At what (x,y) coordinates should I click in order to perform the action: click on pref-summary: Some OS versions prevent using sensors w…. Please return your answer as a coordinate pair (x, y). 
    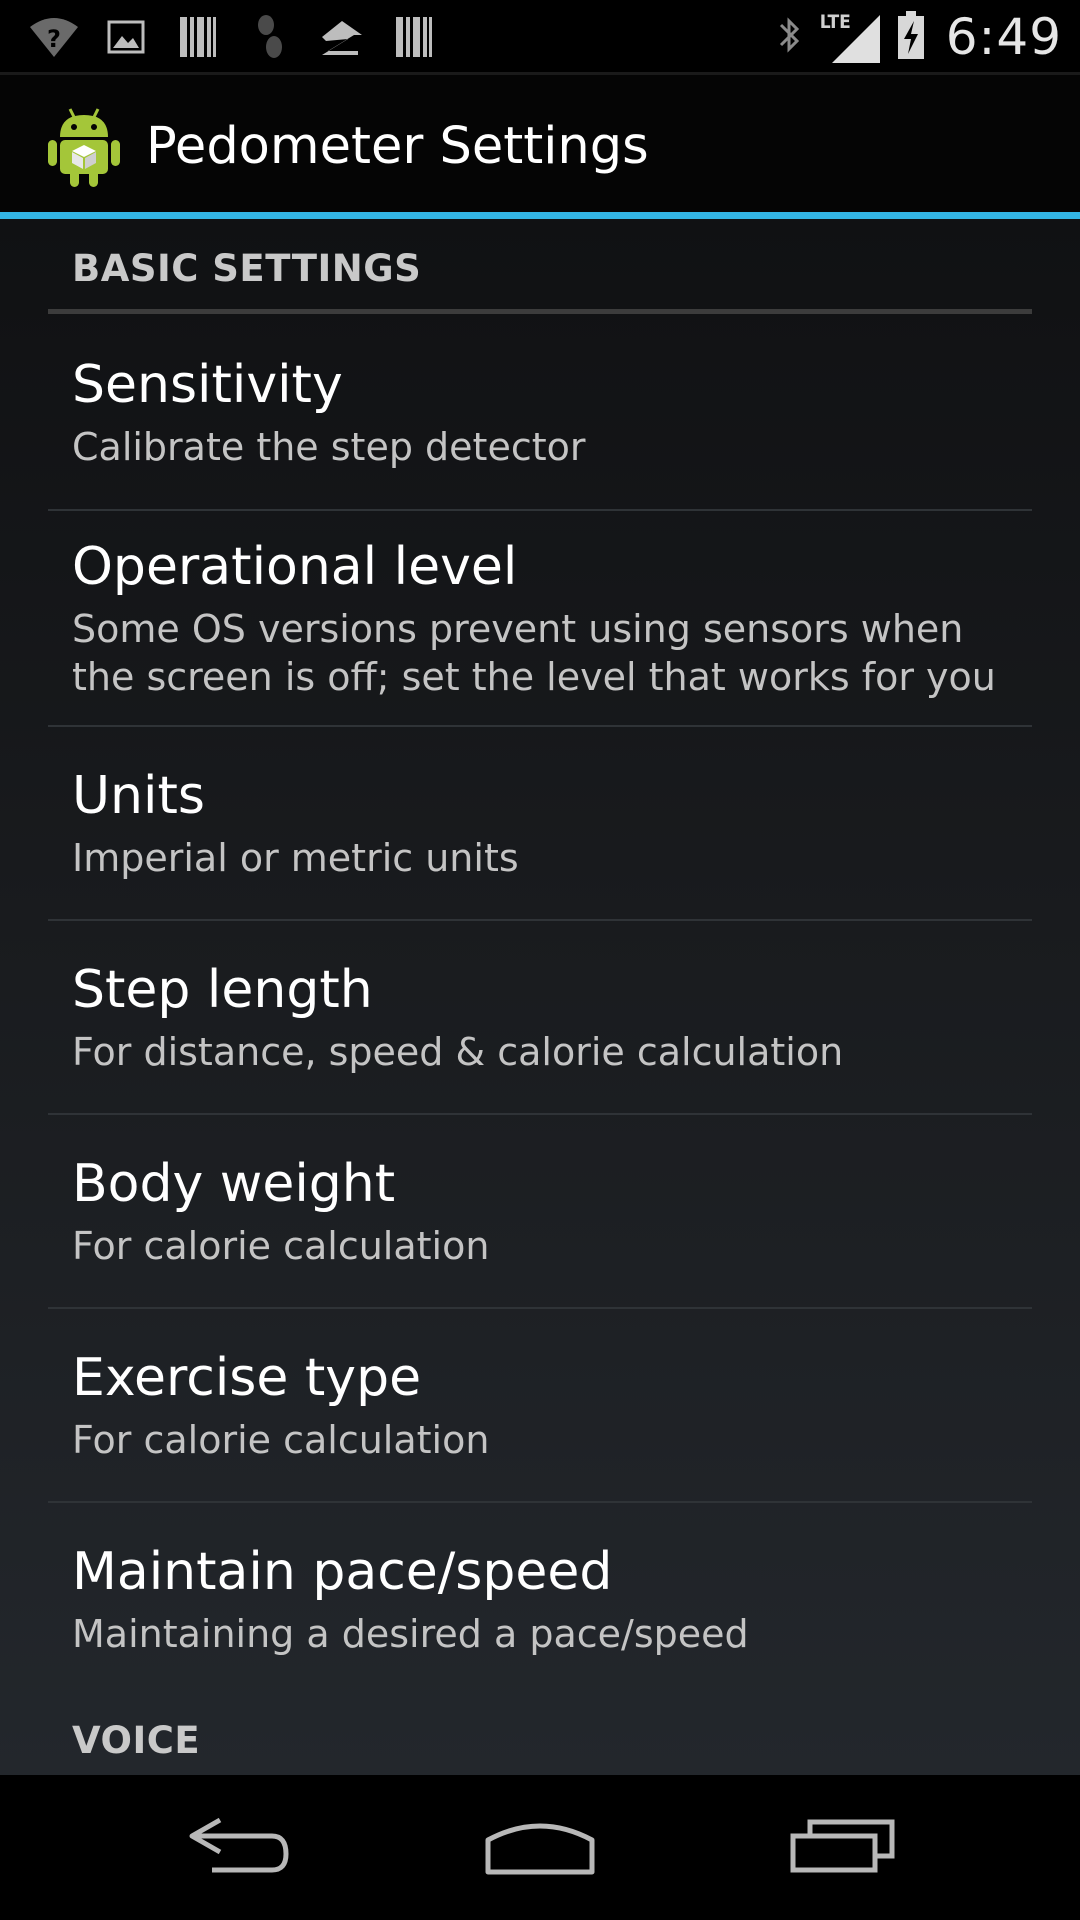
    Looking at the image, I should click on (542, 653).